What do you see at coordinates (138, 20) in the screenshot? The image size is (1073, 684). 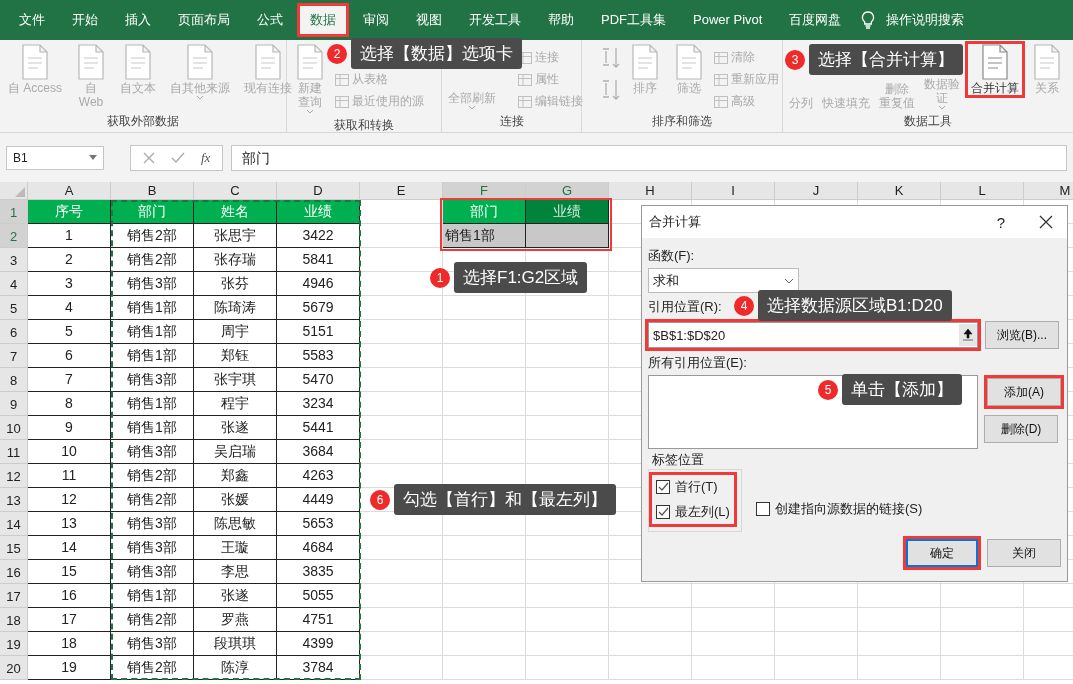 I see `ribbon-tab: 插入` at bounding box center [138, 20].